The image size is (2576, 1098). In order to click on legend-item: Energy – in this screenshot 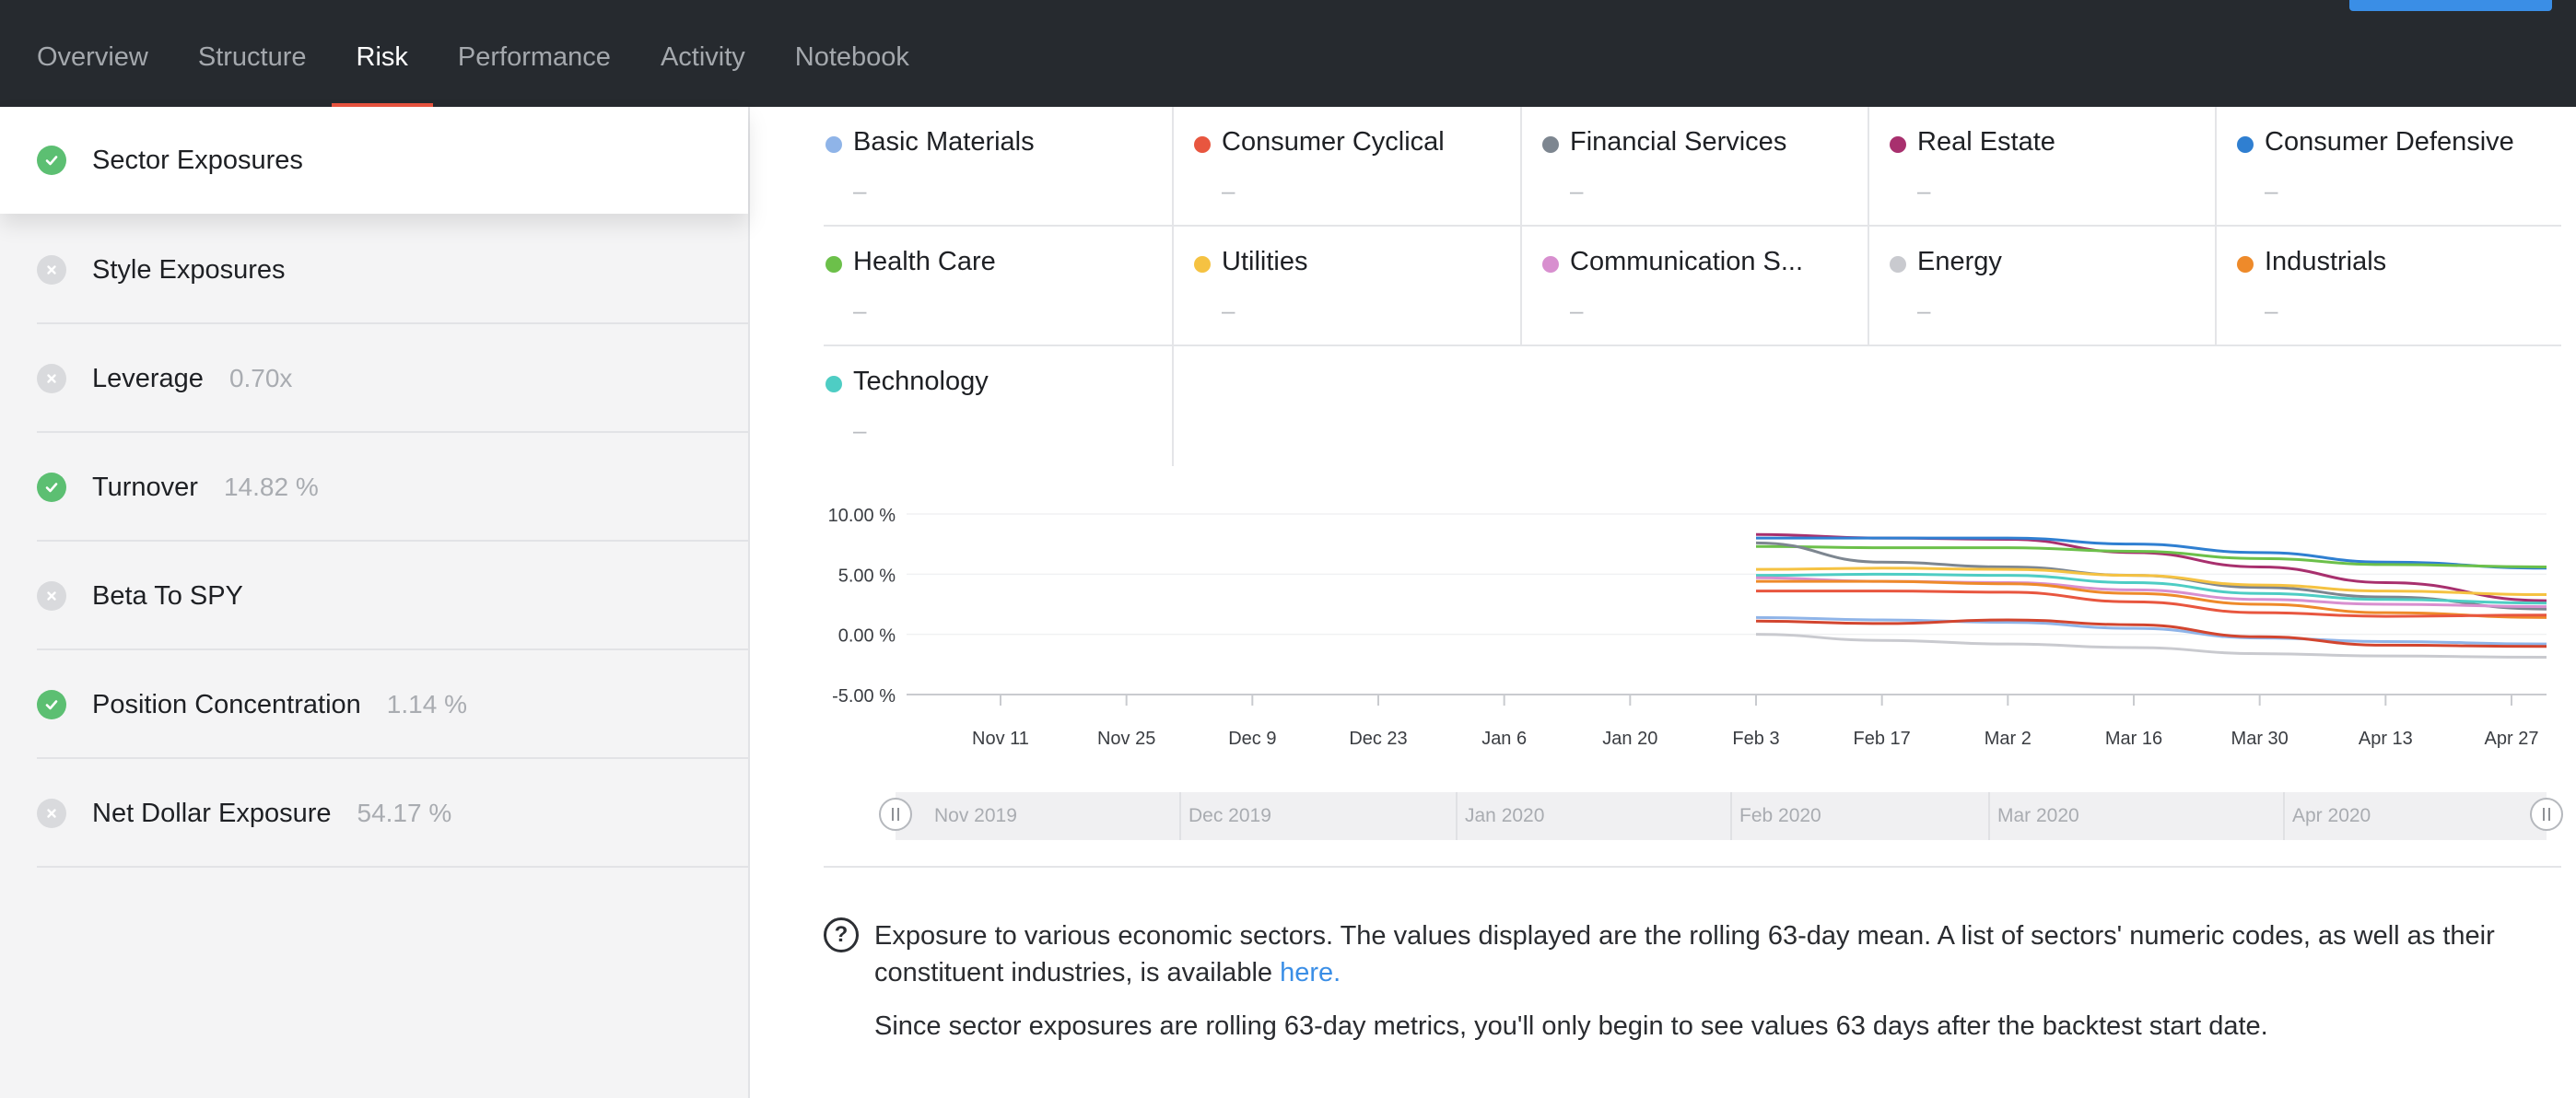, I will do `click(2061, 286)`.